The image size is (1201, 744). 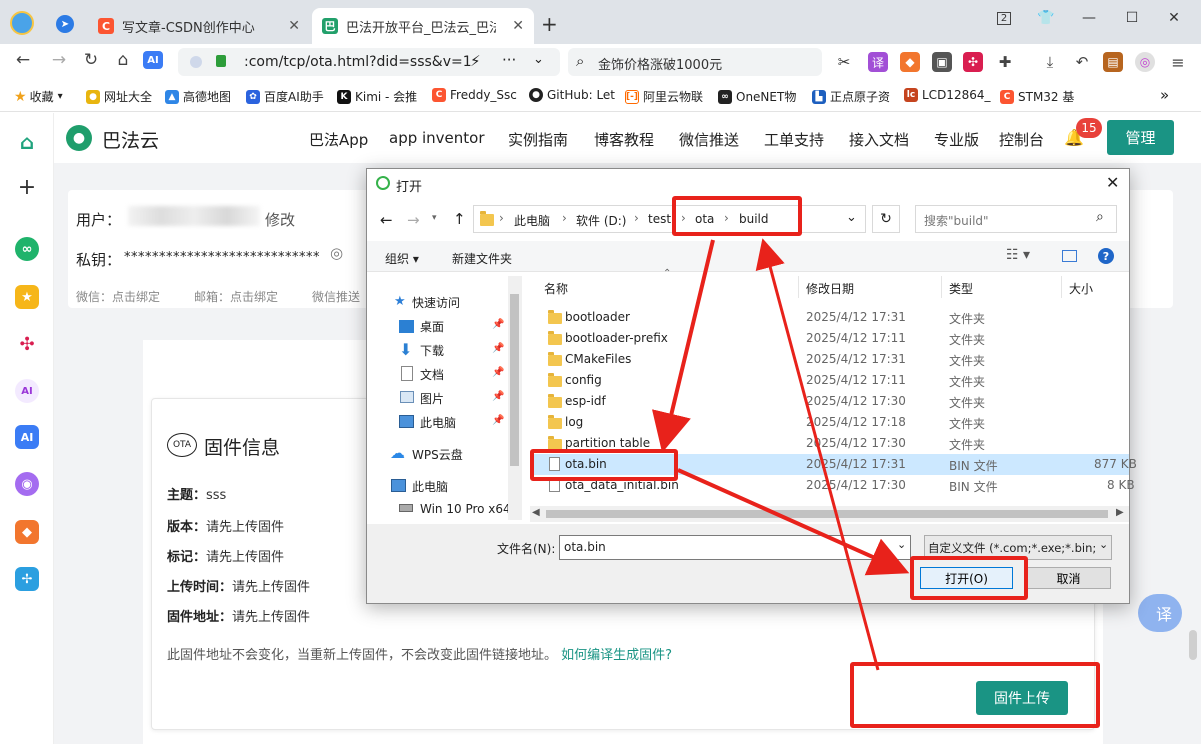 I want to click on help-link: 如何编译生成固件?, so click(x=616, y=655).